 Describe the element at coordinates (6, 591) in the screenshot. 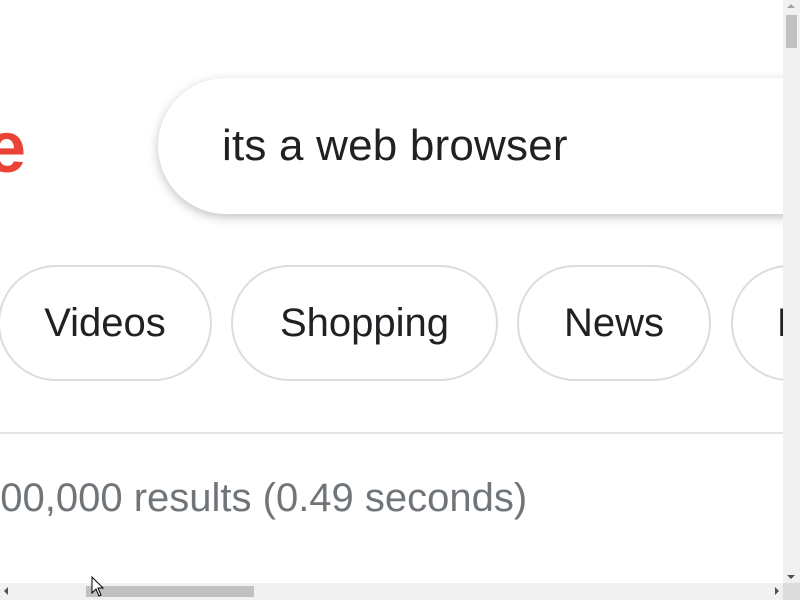

I see `arrow-left-icon` at that location.